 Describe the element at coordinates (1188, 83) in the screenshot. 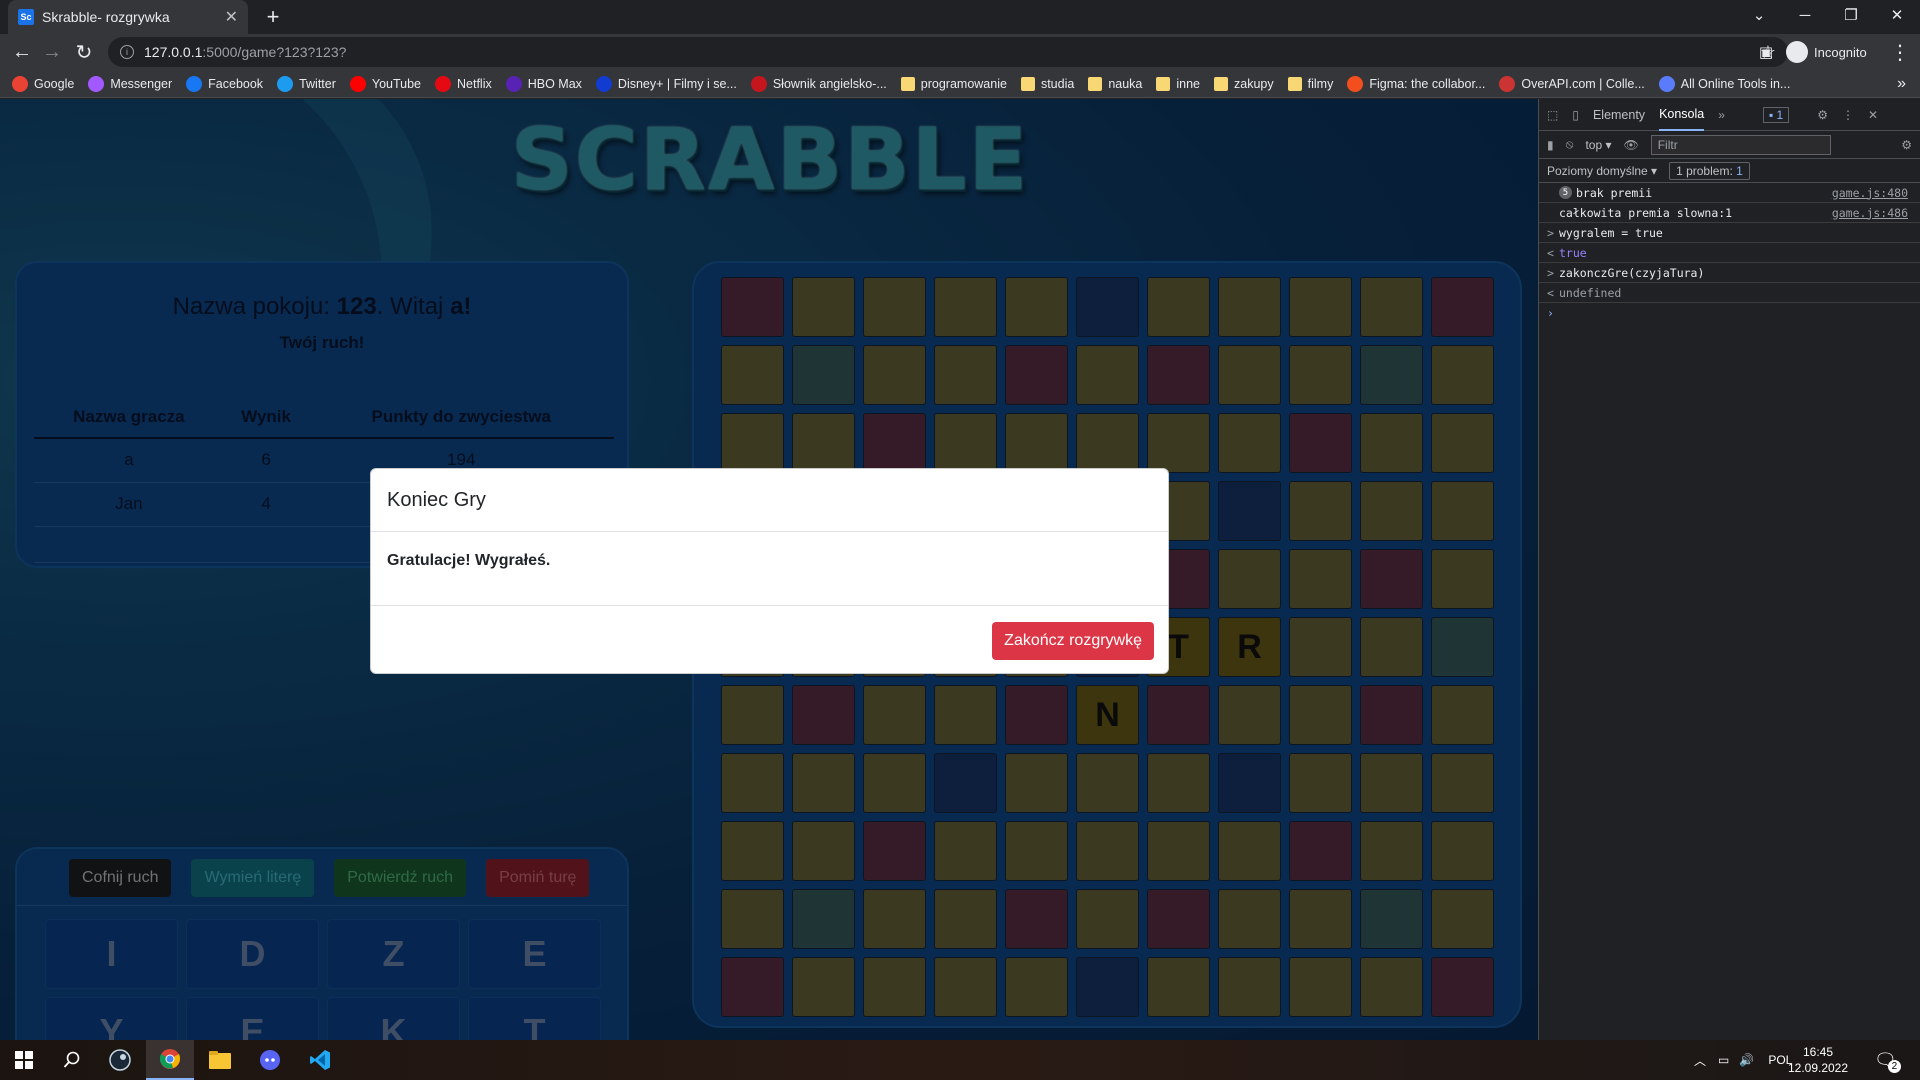

I see `bookmark-label: inne` at that location.